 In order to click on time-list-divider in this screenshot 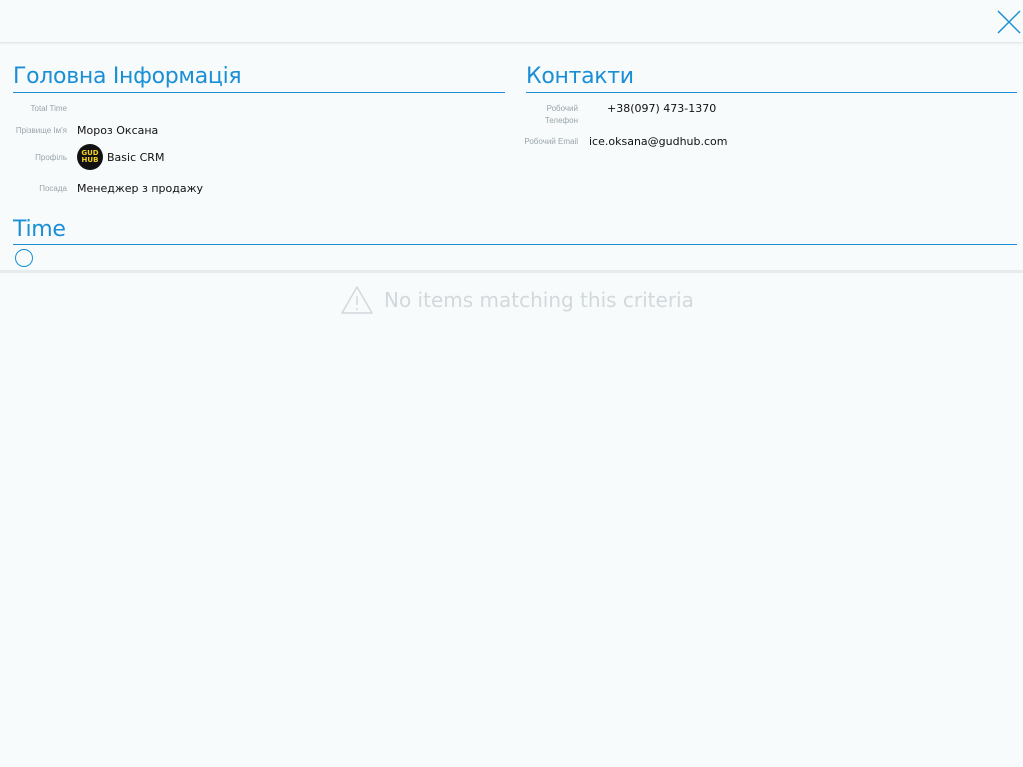, I will do `click(511, 271)`.